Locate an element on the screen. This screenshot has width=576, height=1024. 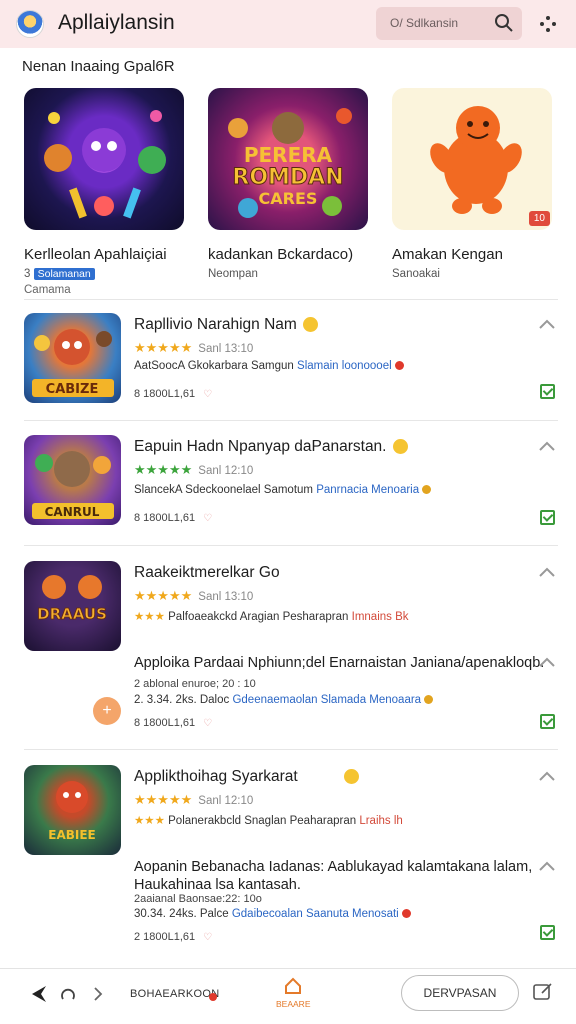
app-logo-icon is located at coordinates (30, 24).